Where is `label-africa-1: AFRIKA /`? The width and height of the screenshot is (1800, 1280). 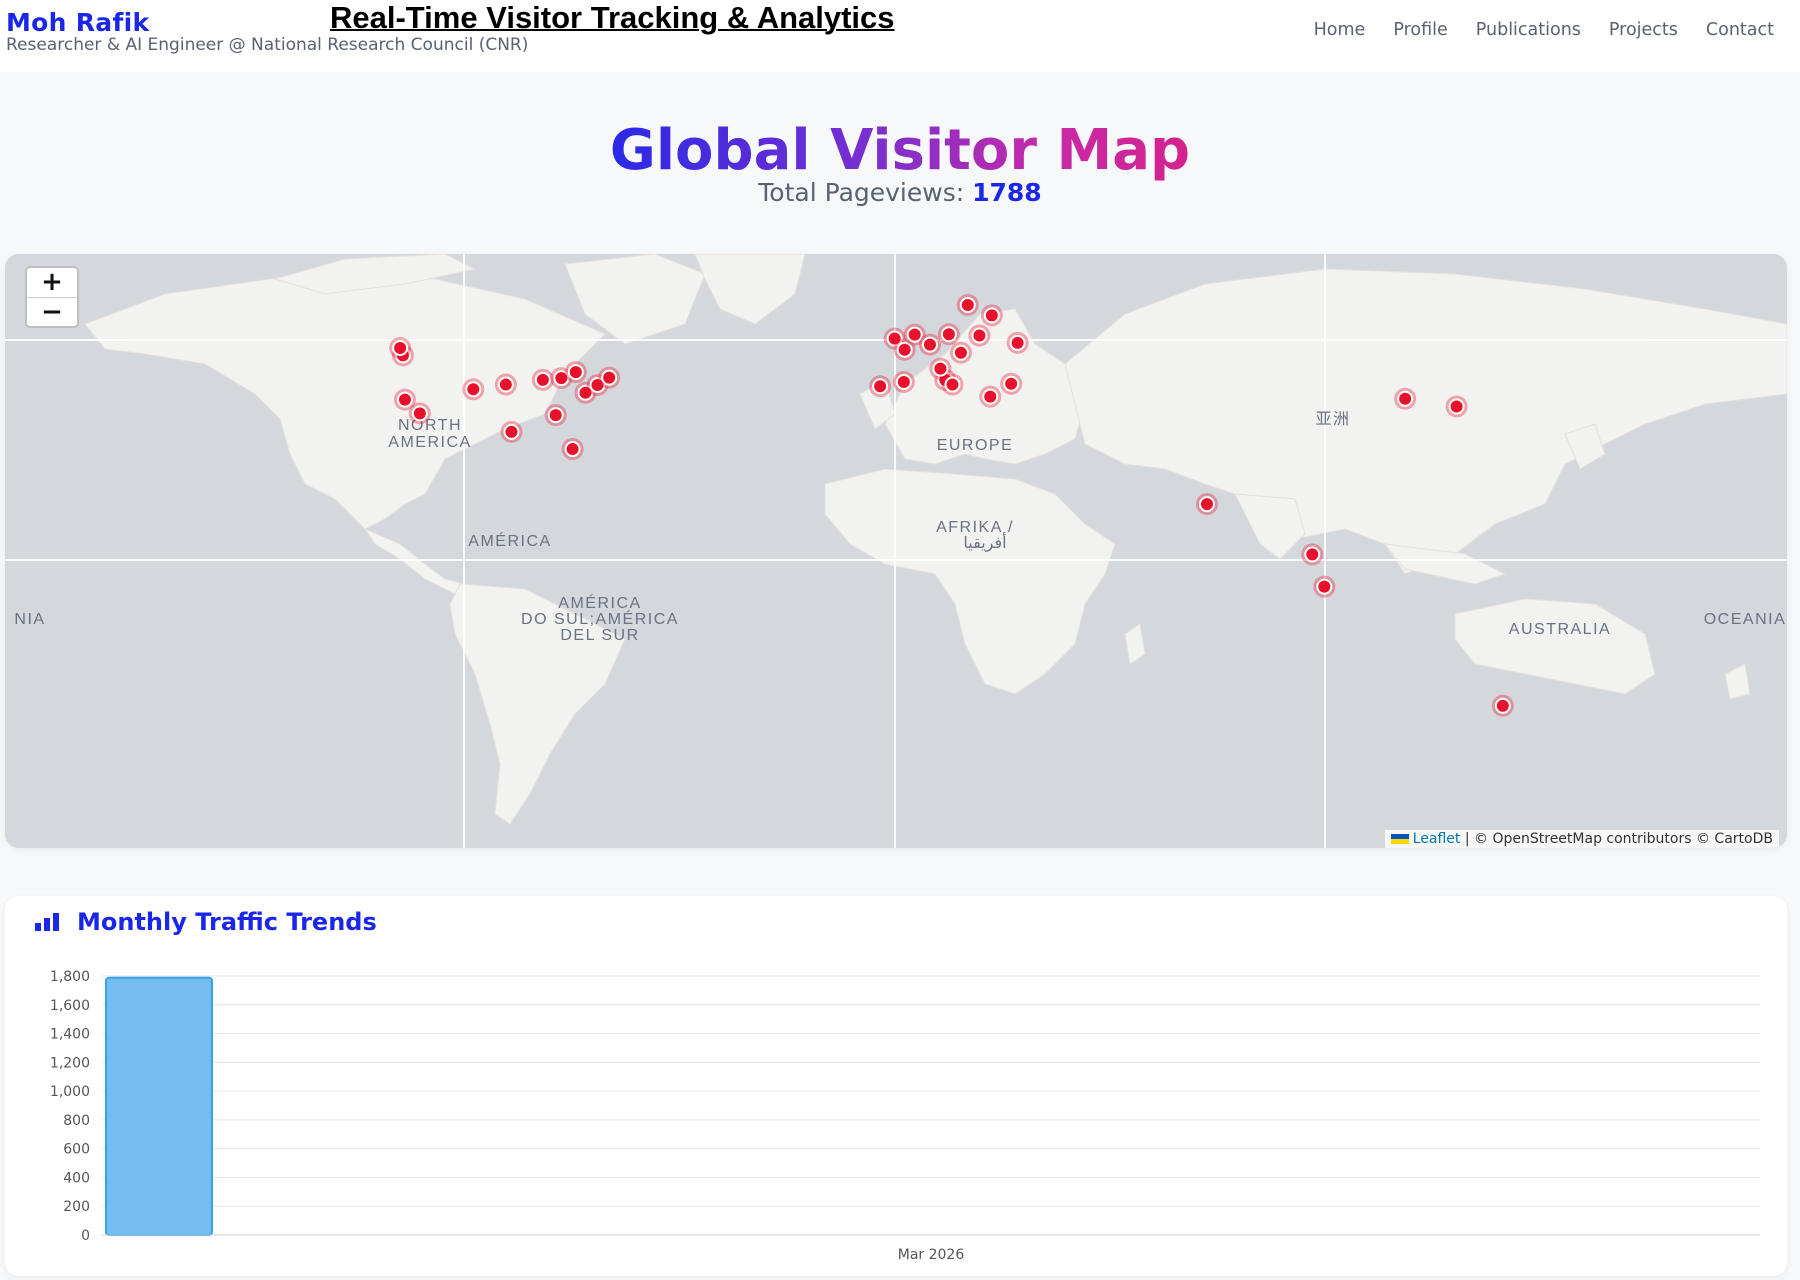 label-africa-1: AFRIKA / is located at coordinates (975, 527).